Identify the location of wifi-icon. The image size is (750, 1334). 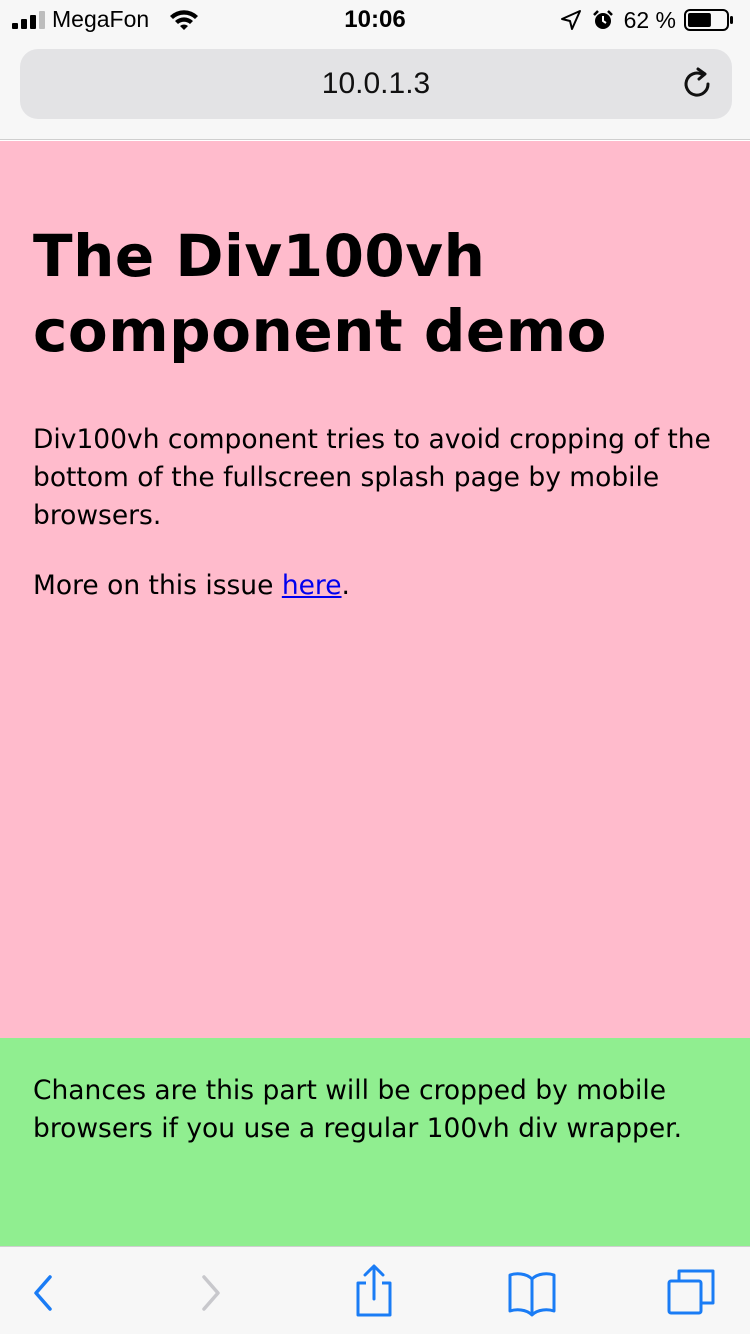
(184, 20).